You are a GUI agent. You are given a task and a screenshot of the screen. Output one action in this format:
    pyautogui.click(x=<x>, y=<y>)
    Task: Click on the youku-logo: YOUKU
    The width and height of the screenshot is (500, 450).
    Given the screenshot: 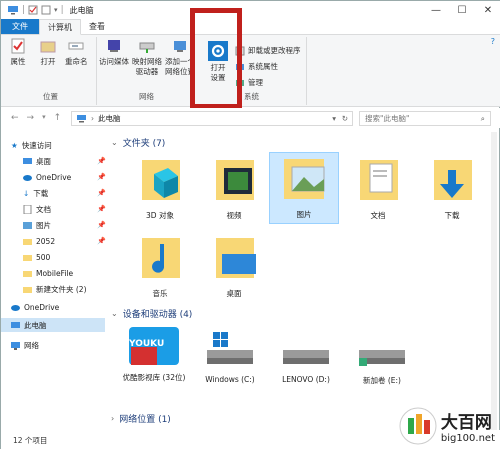 What is the action you would take?
    pyautogui.click(x=147, y=344)
    